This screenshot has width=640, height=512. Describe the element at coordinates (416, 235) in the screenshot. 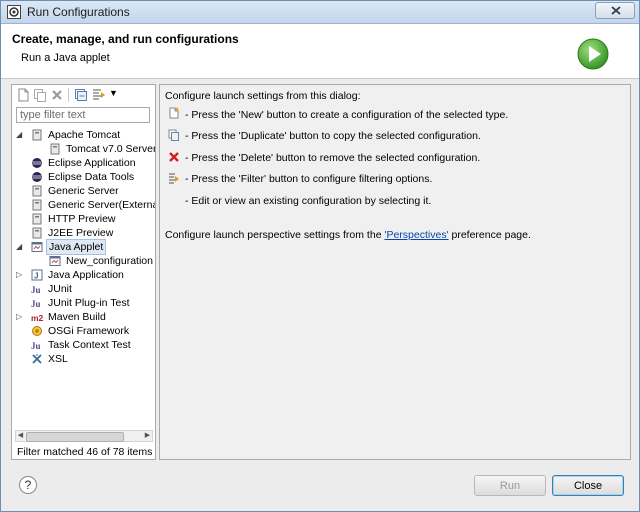

I see `perspectives-link: 'Perspectives'` at that location.